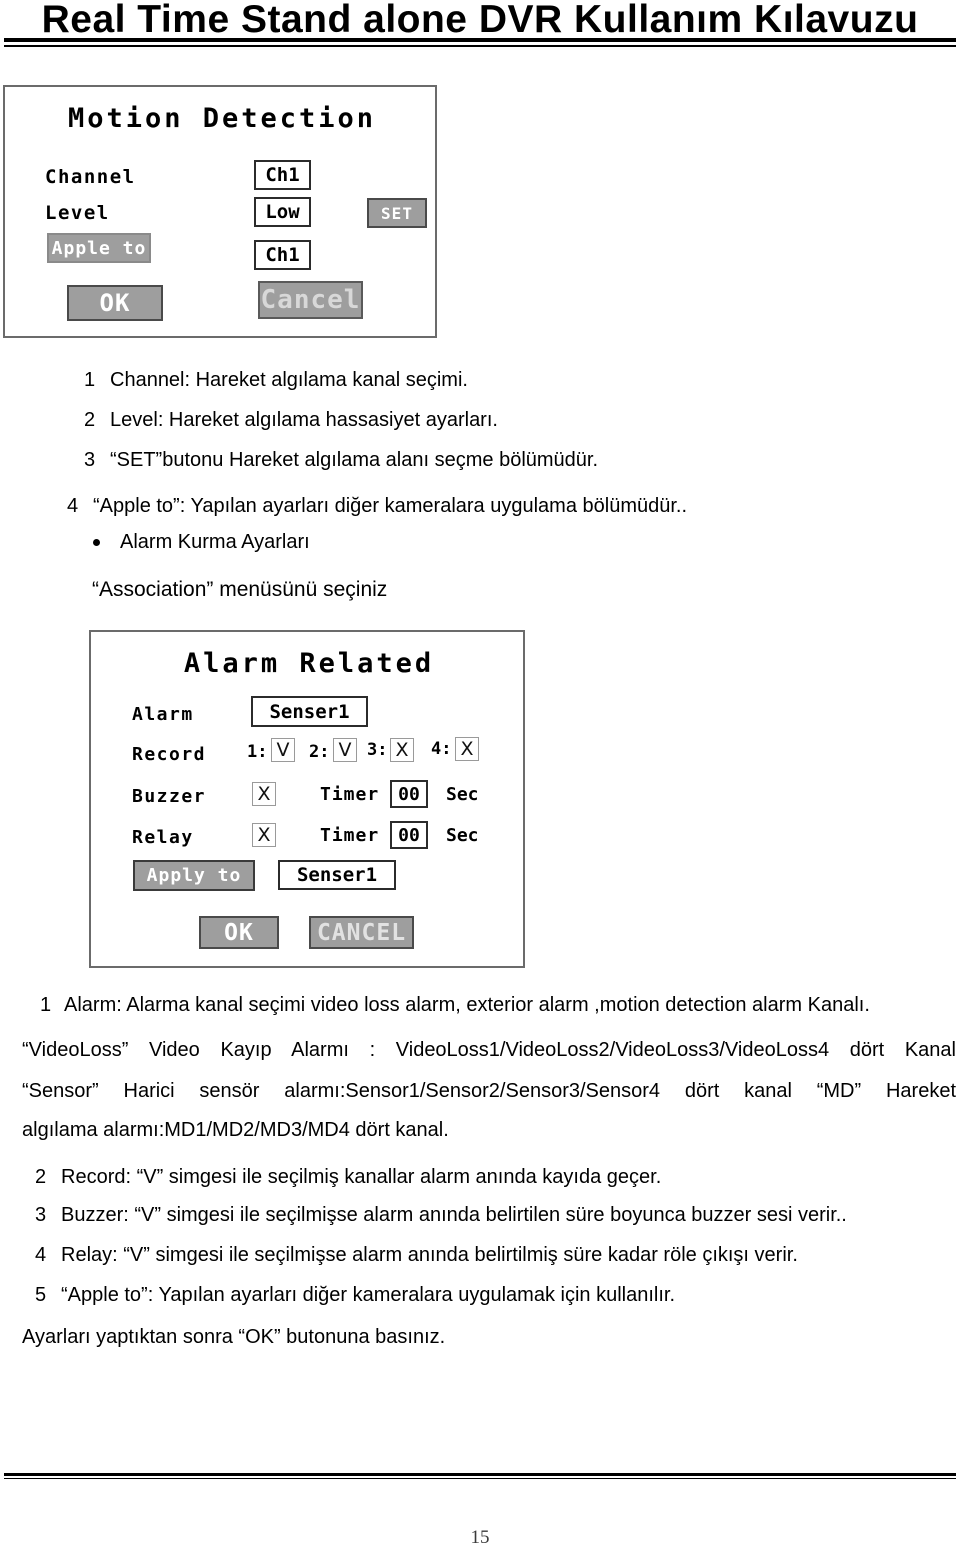 This screenshot has width=960, height=1553. Describe the element at coordinates (240, 589) in the screenshot. I see `alarm-section-subheading: “Association” menüsünü seçiniz` at that location.